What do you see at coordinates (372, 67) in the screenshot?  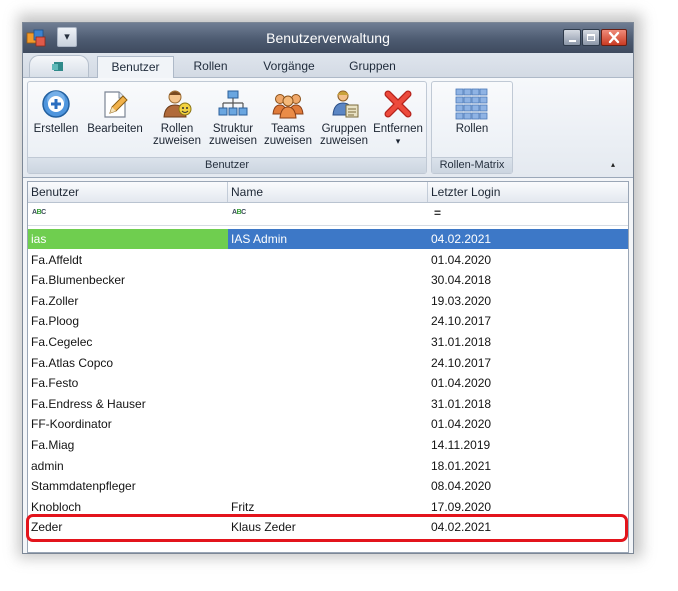 I see `tab-gruppen: Gruppen` at bounding box center [372, 67].